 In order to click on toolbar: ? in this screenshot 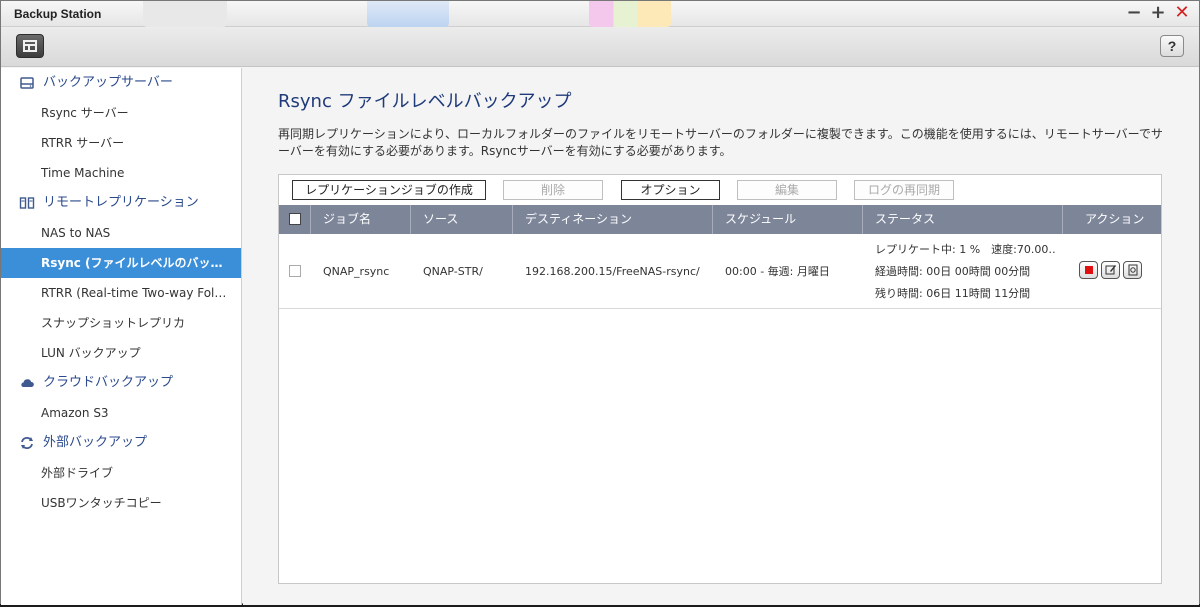, I will do `click(600, 47)`.